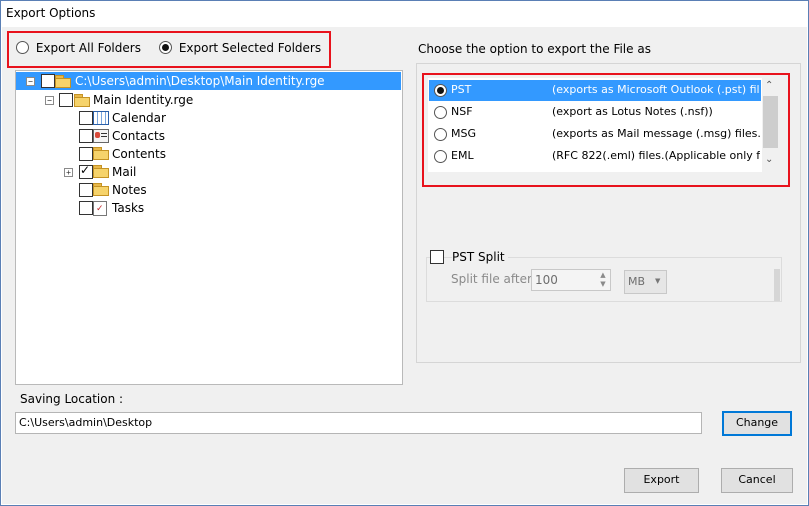 The image size is (809, 506). Describe the element at coordinates (143, 100) in the screenshot. I see `tree-identity-label: Main Identity.rge` at that location.